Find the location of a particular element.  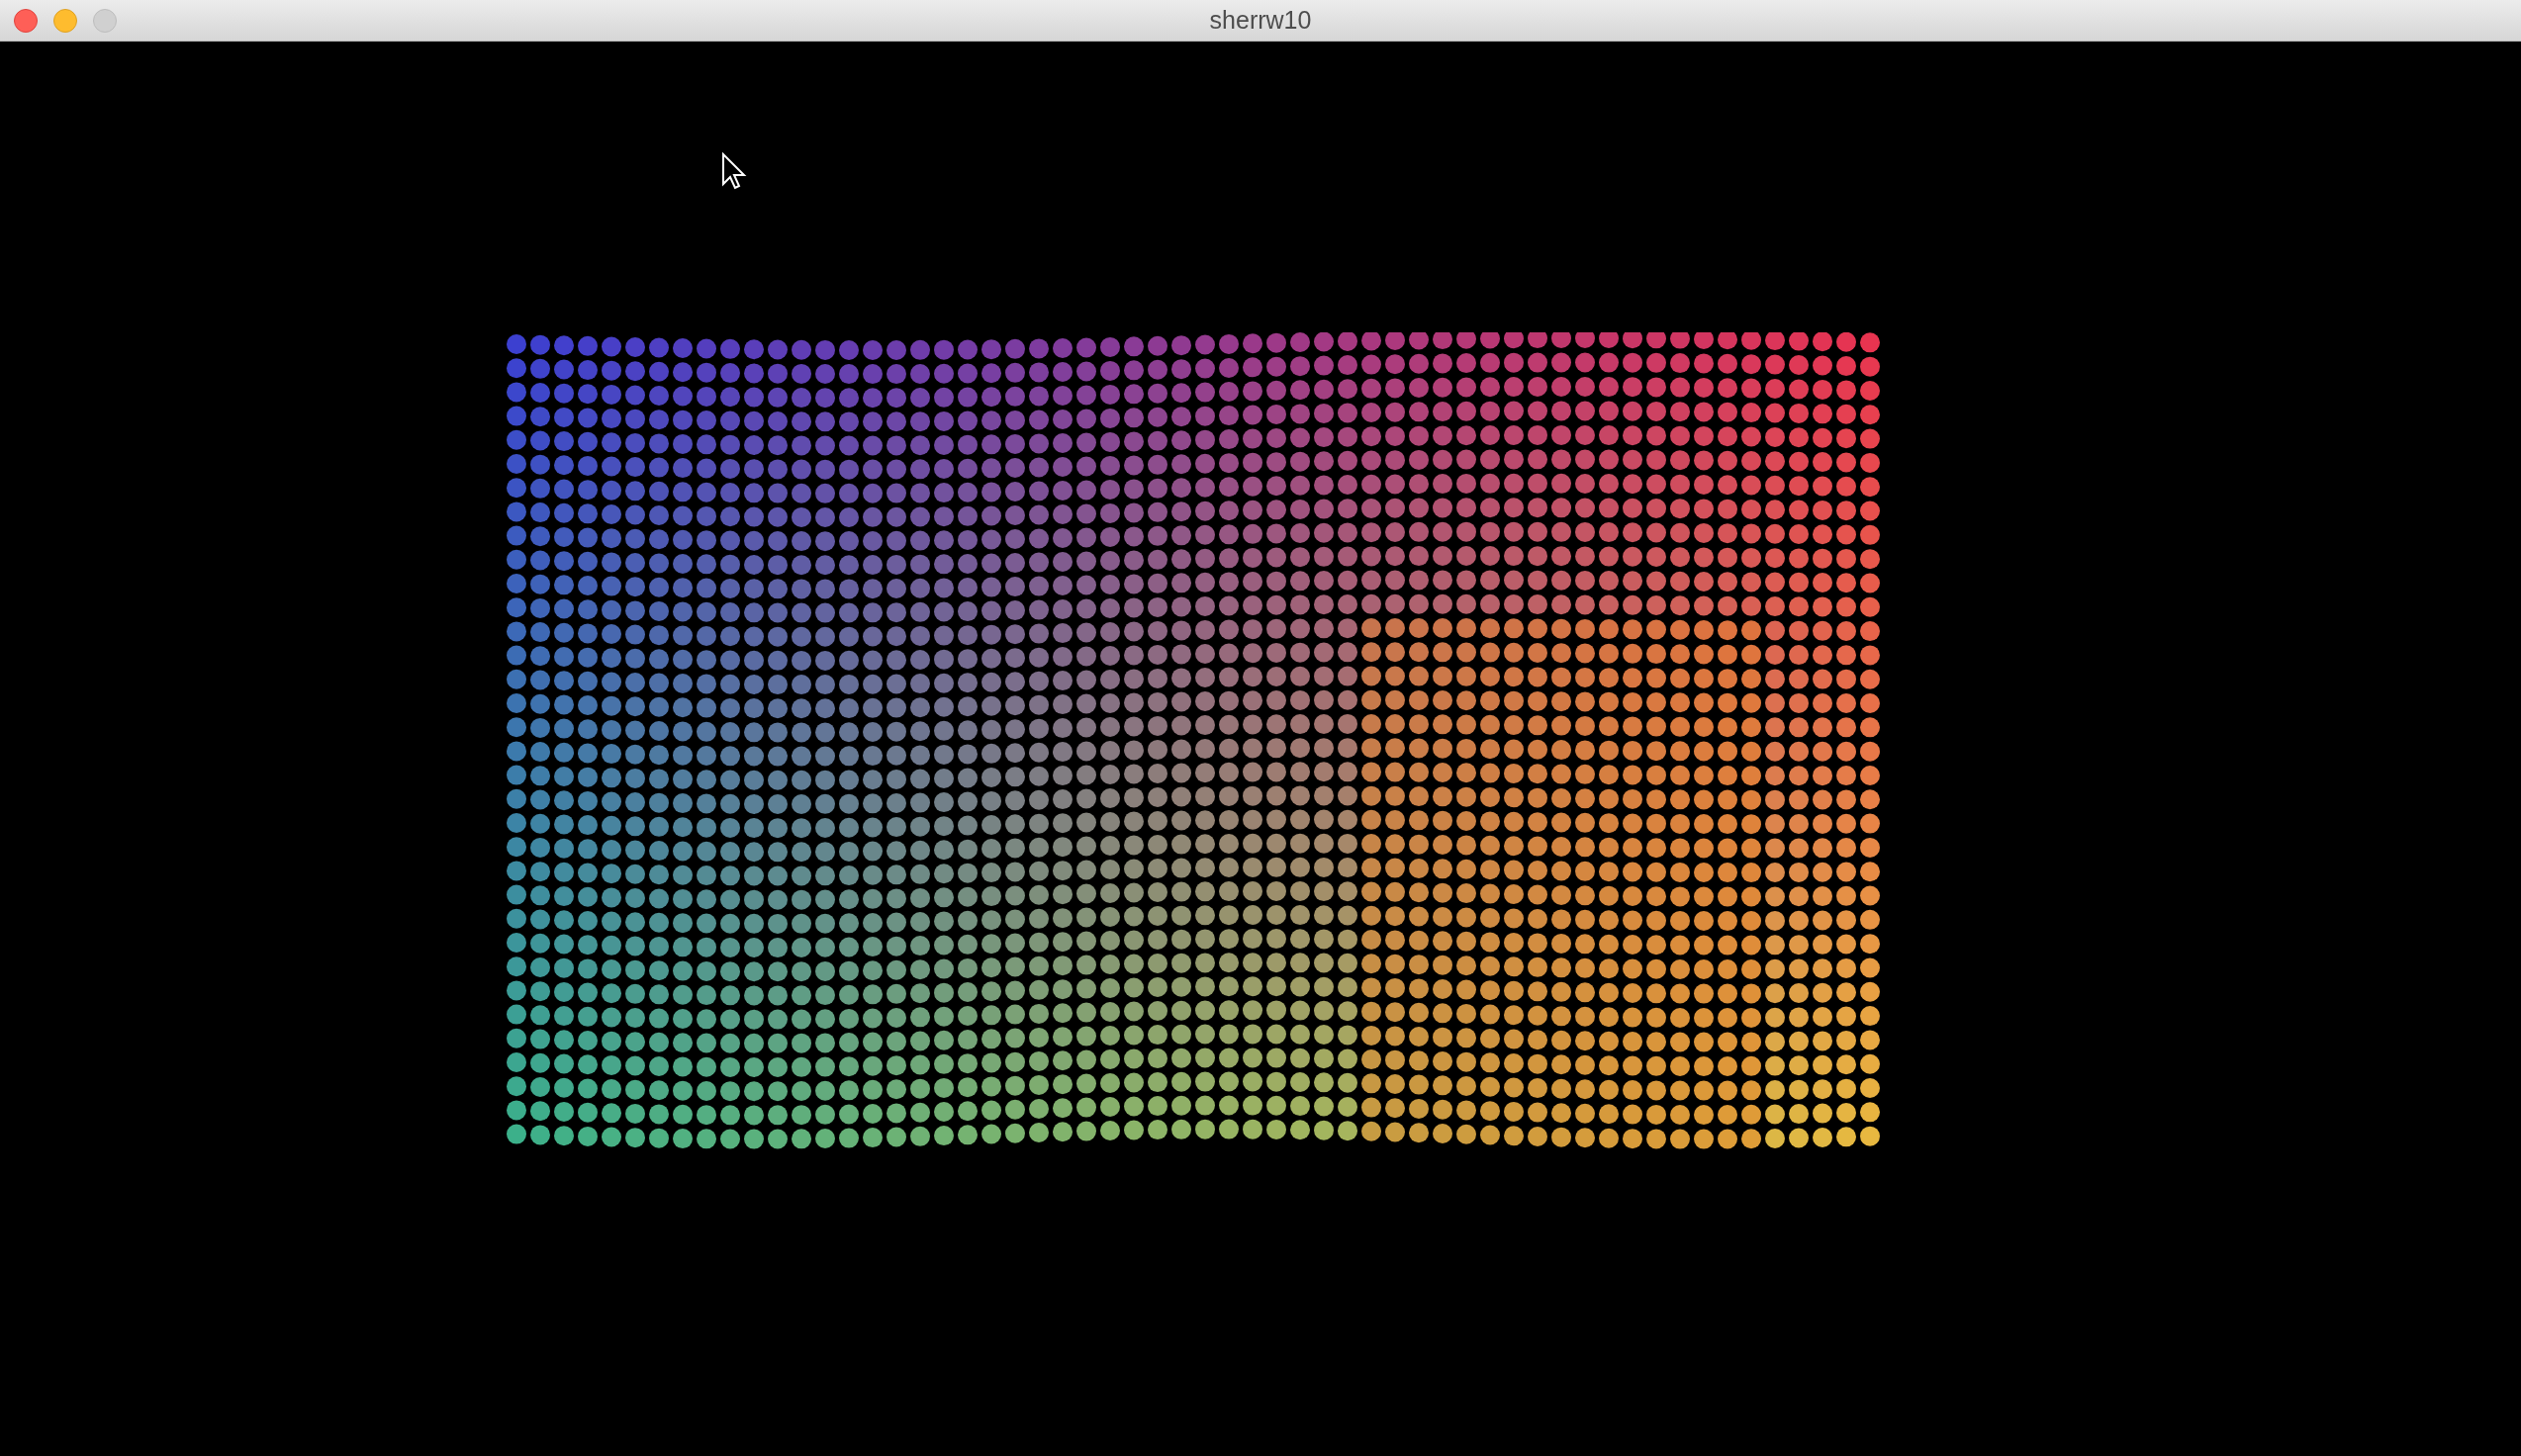

window-title: sherrw10 is located at coordinates (1260, 20).